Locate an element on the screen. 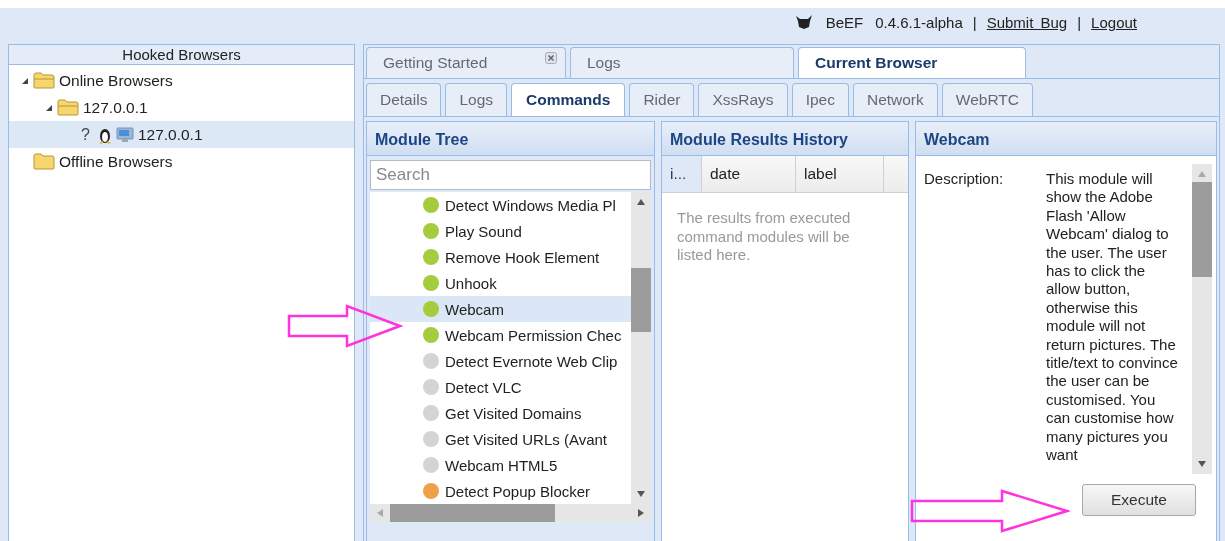  tab: Ipec is located at coordinates (820, 99).